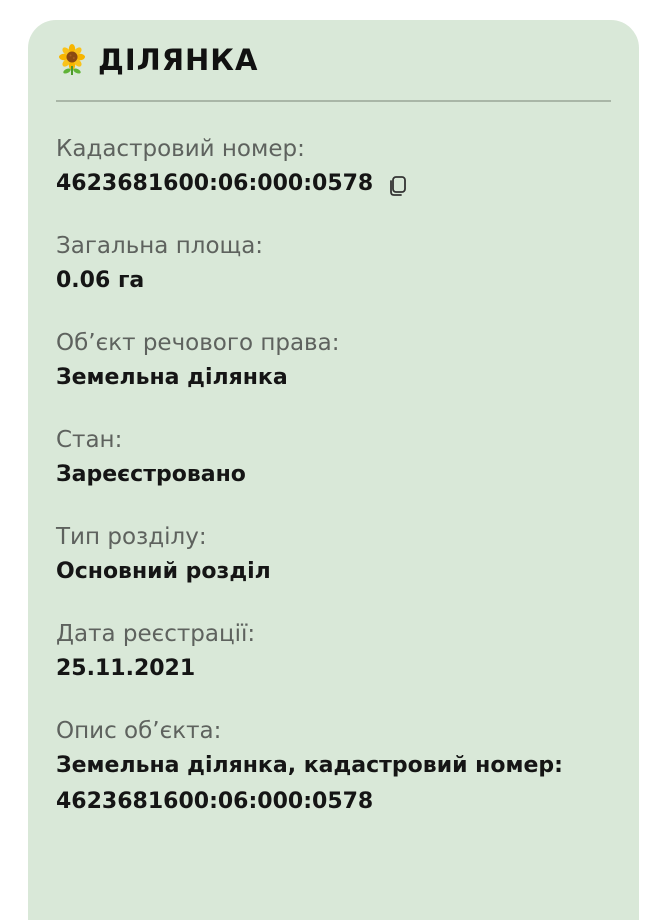  I want to click on field-value: Основний розділ, so click(163, 571).